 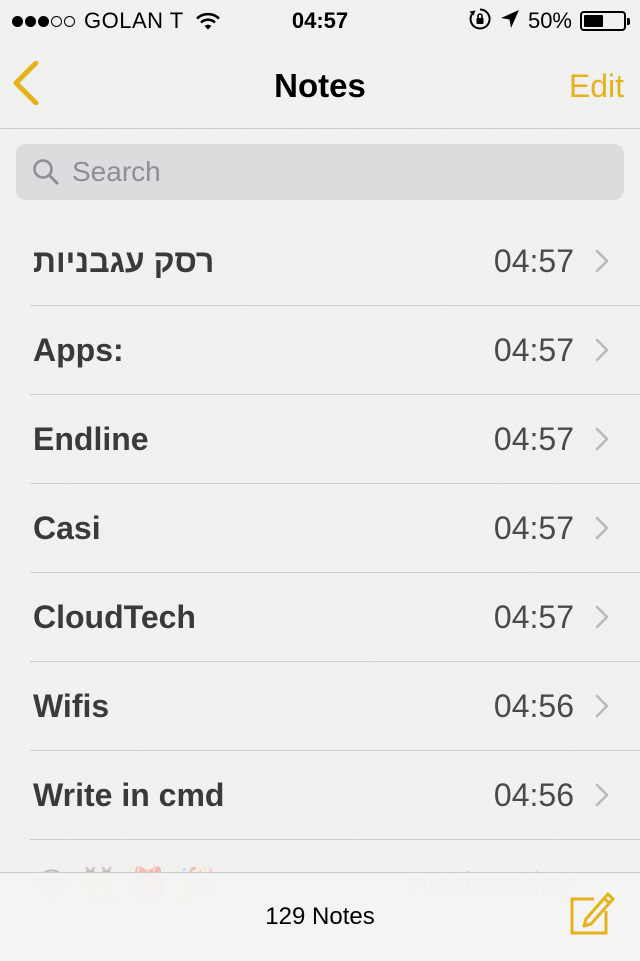 What do you see at coordinates (337, 172) in the screenshot?
I see `search-input` at bounding box center [337, 172].